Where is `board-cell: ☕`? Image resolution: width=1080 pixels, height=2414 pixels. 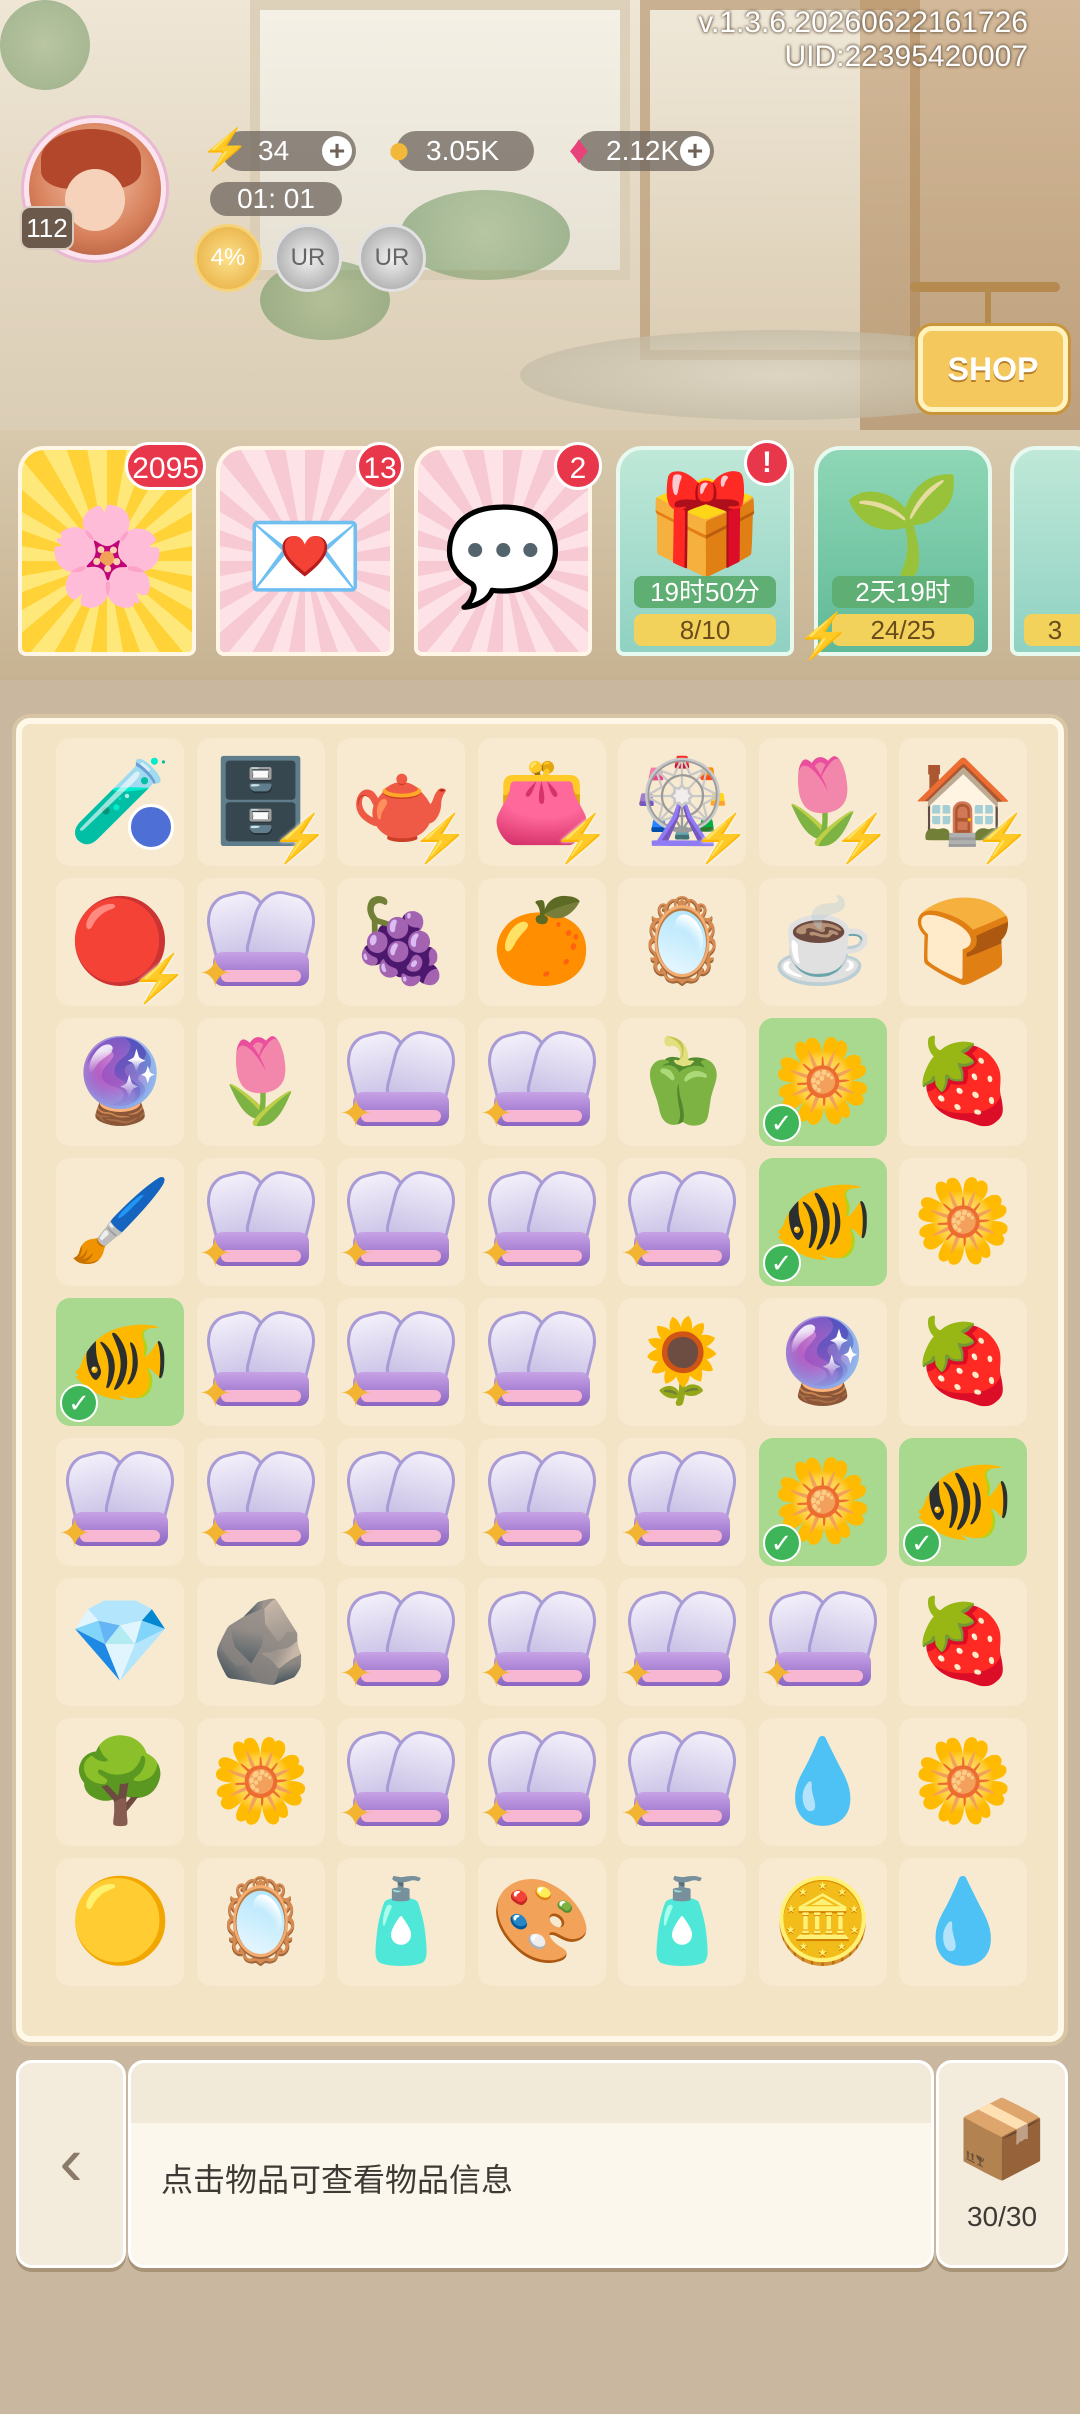 board-cell: ☕ is located at coordinates (822, 942).